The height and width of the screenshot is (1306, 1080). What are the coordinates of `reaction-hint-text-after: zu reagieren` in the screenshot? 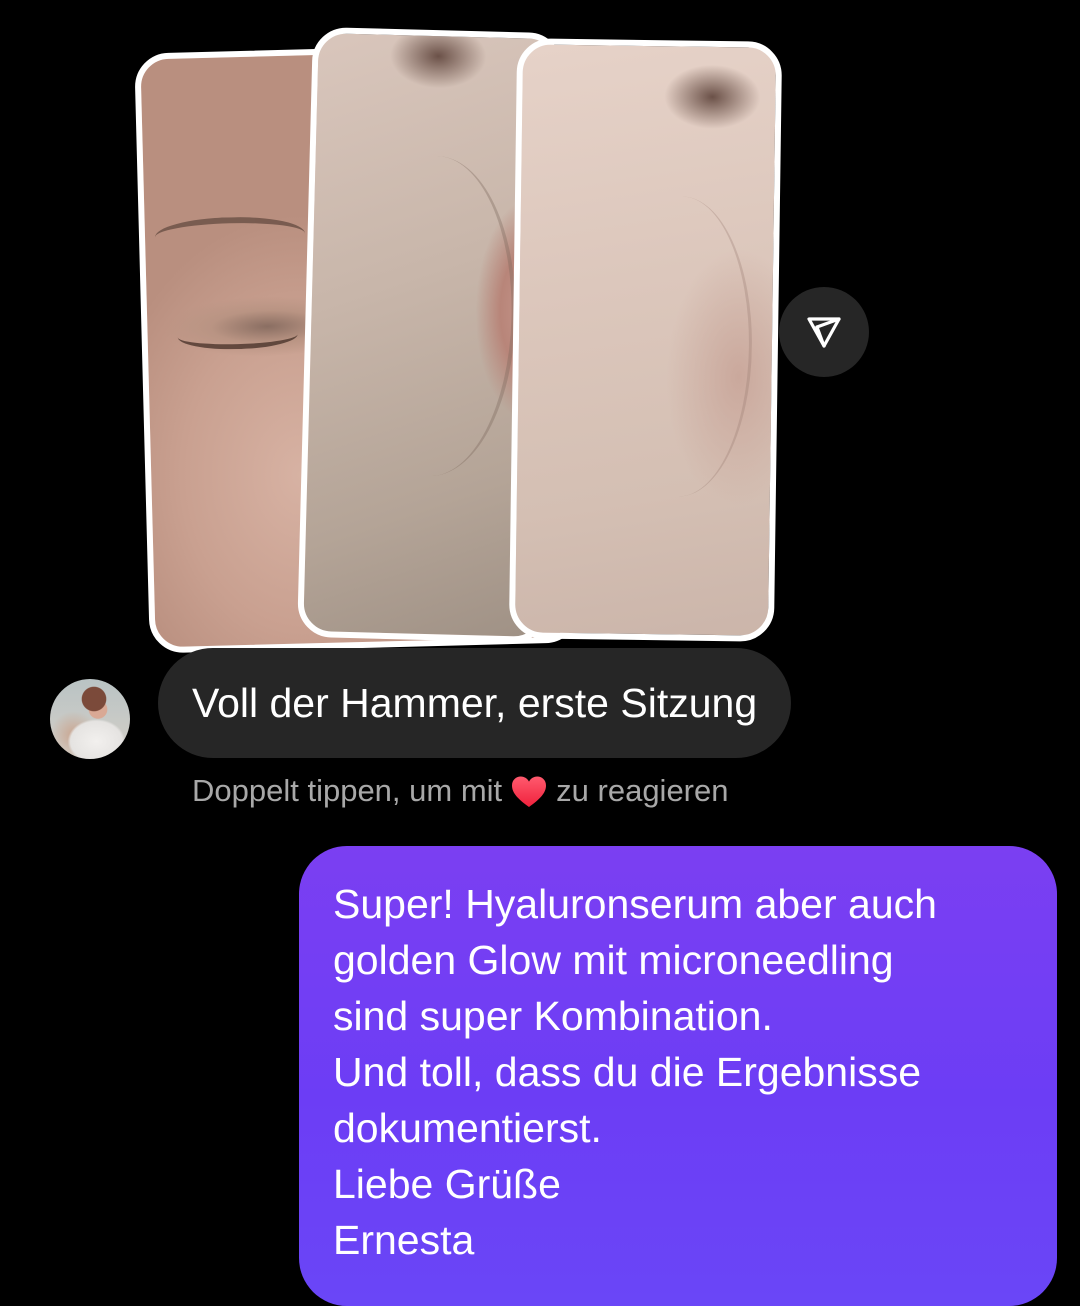 It's located at (642, 790).